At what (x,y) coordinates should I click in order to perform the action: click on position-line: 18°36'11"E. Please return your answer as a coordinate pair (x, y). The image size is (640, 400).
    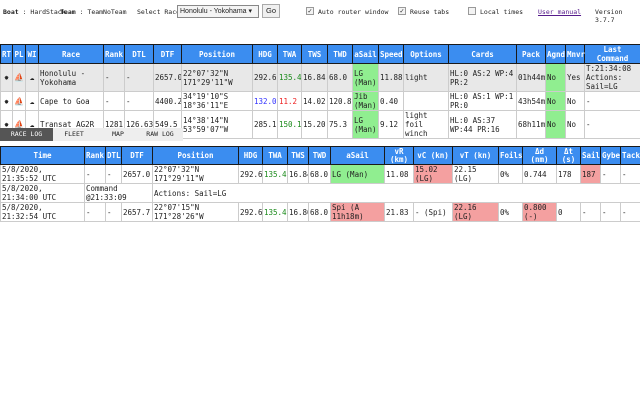
    Looking at the image, I should click on (206, 105).